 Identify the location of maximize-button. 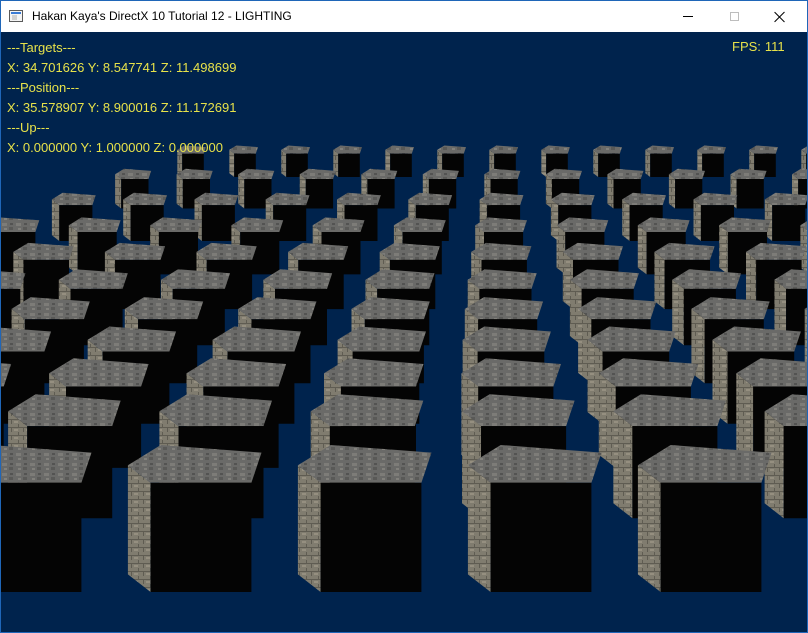
(734, 16).